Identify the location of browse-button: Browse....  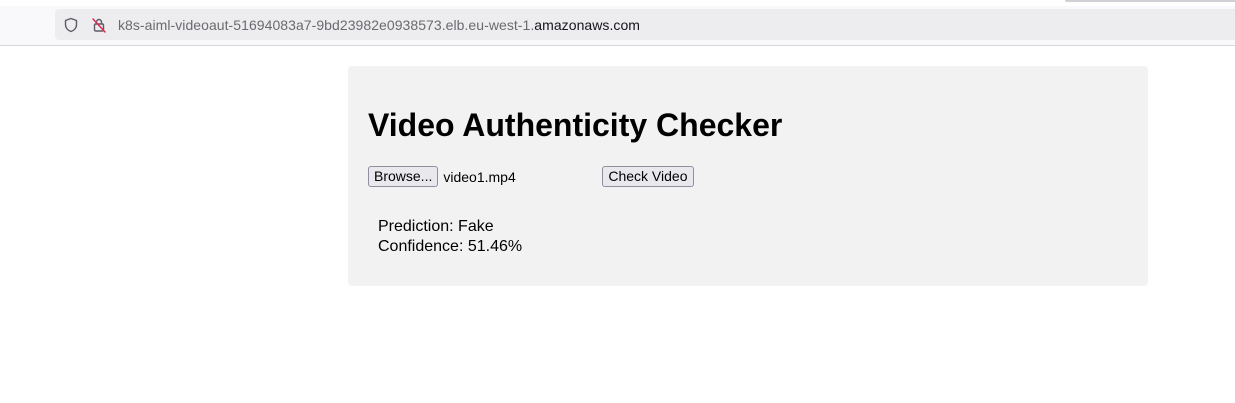
(403, 176).